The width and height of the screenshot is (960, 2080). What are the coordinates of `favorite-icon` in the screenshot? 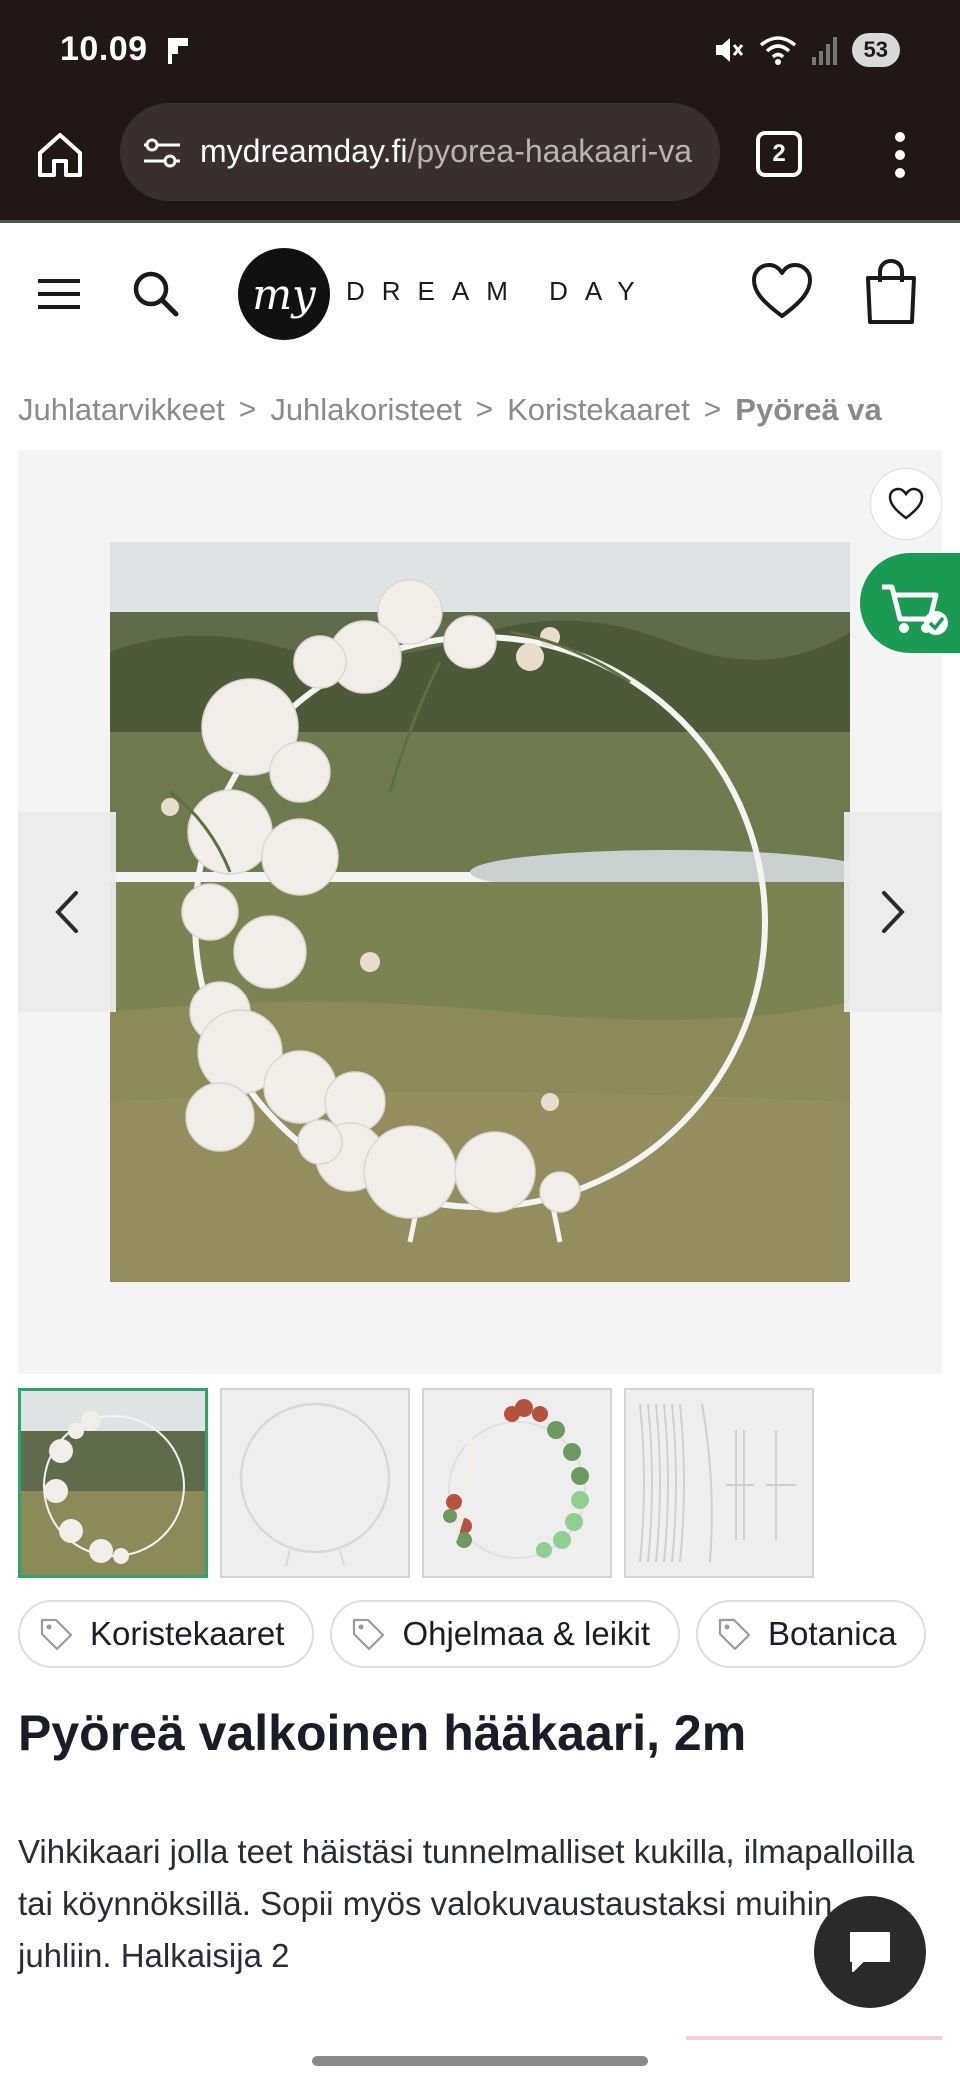 It's located at (906, 503).